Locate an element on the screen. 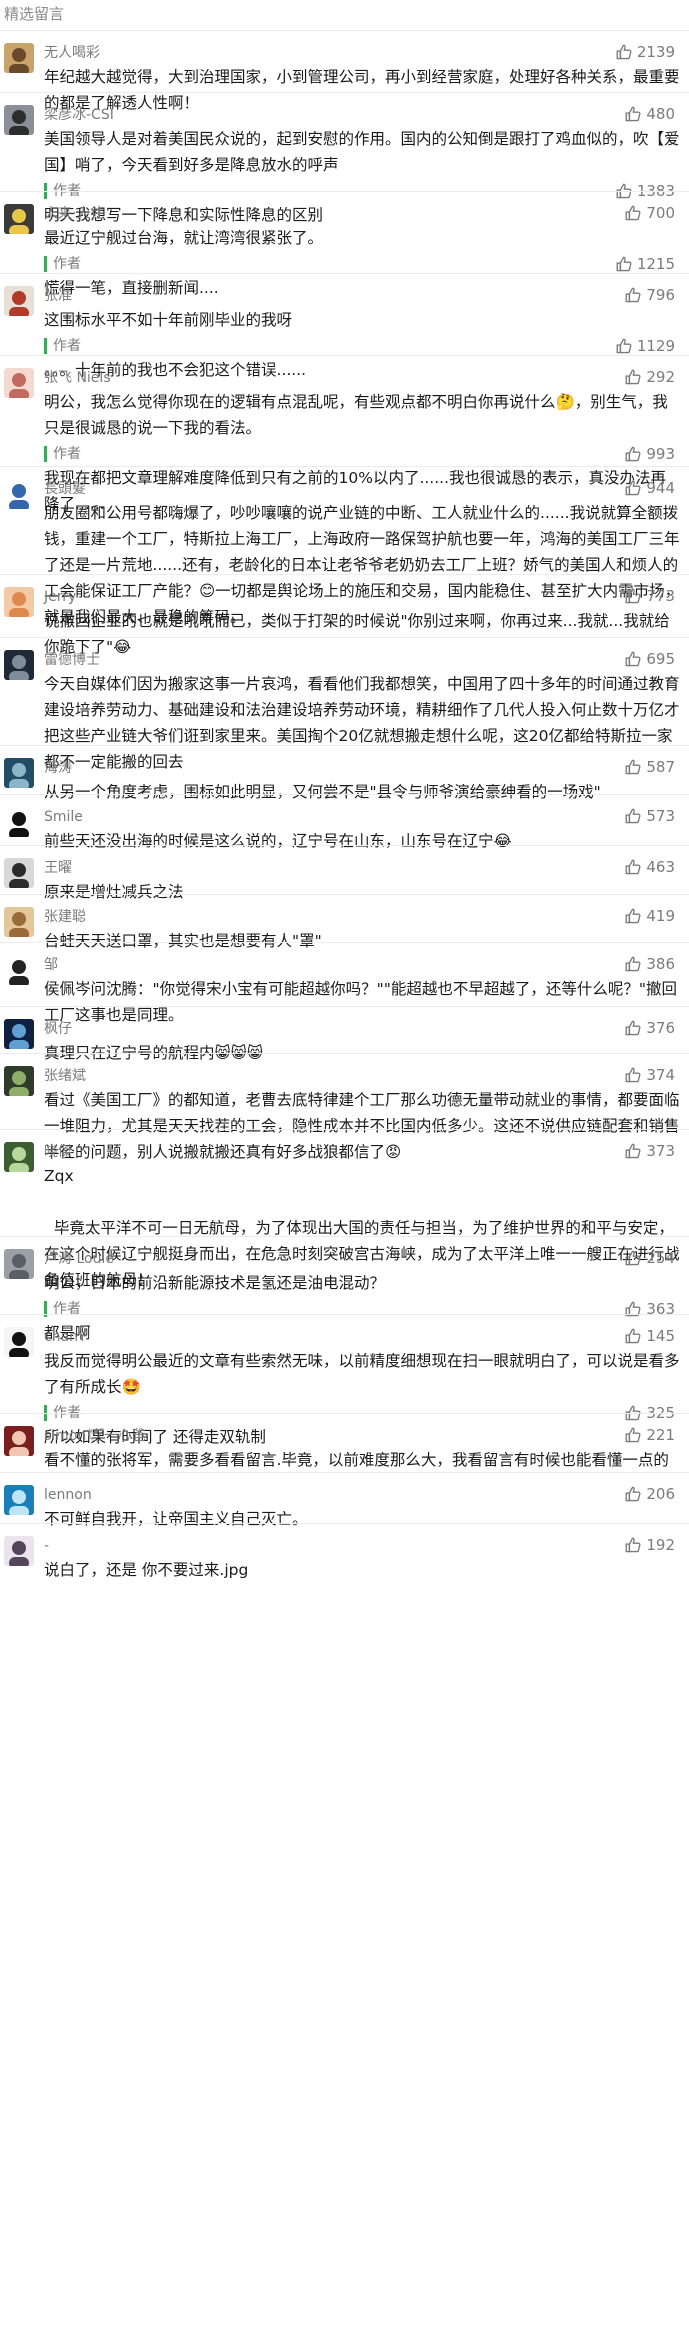  avatar-cartoon is located at coordinates (19, 494).